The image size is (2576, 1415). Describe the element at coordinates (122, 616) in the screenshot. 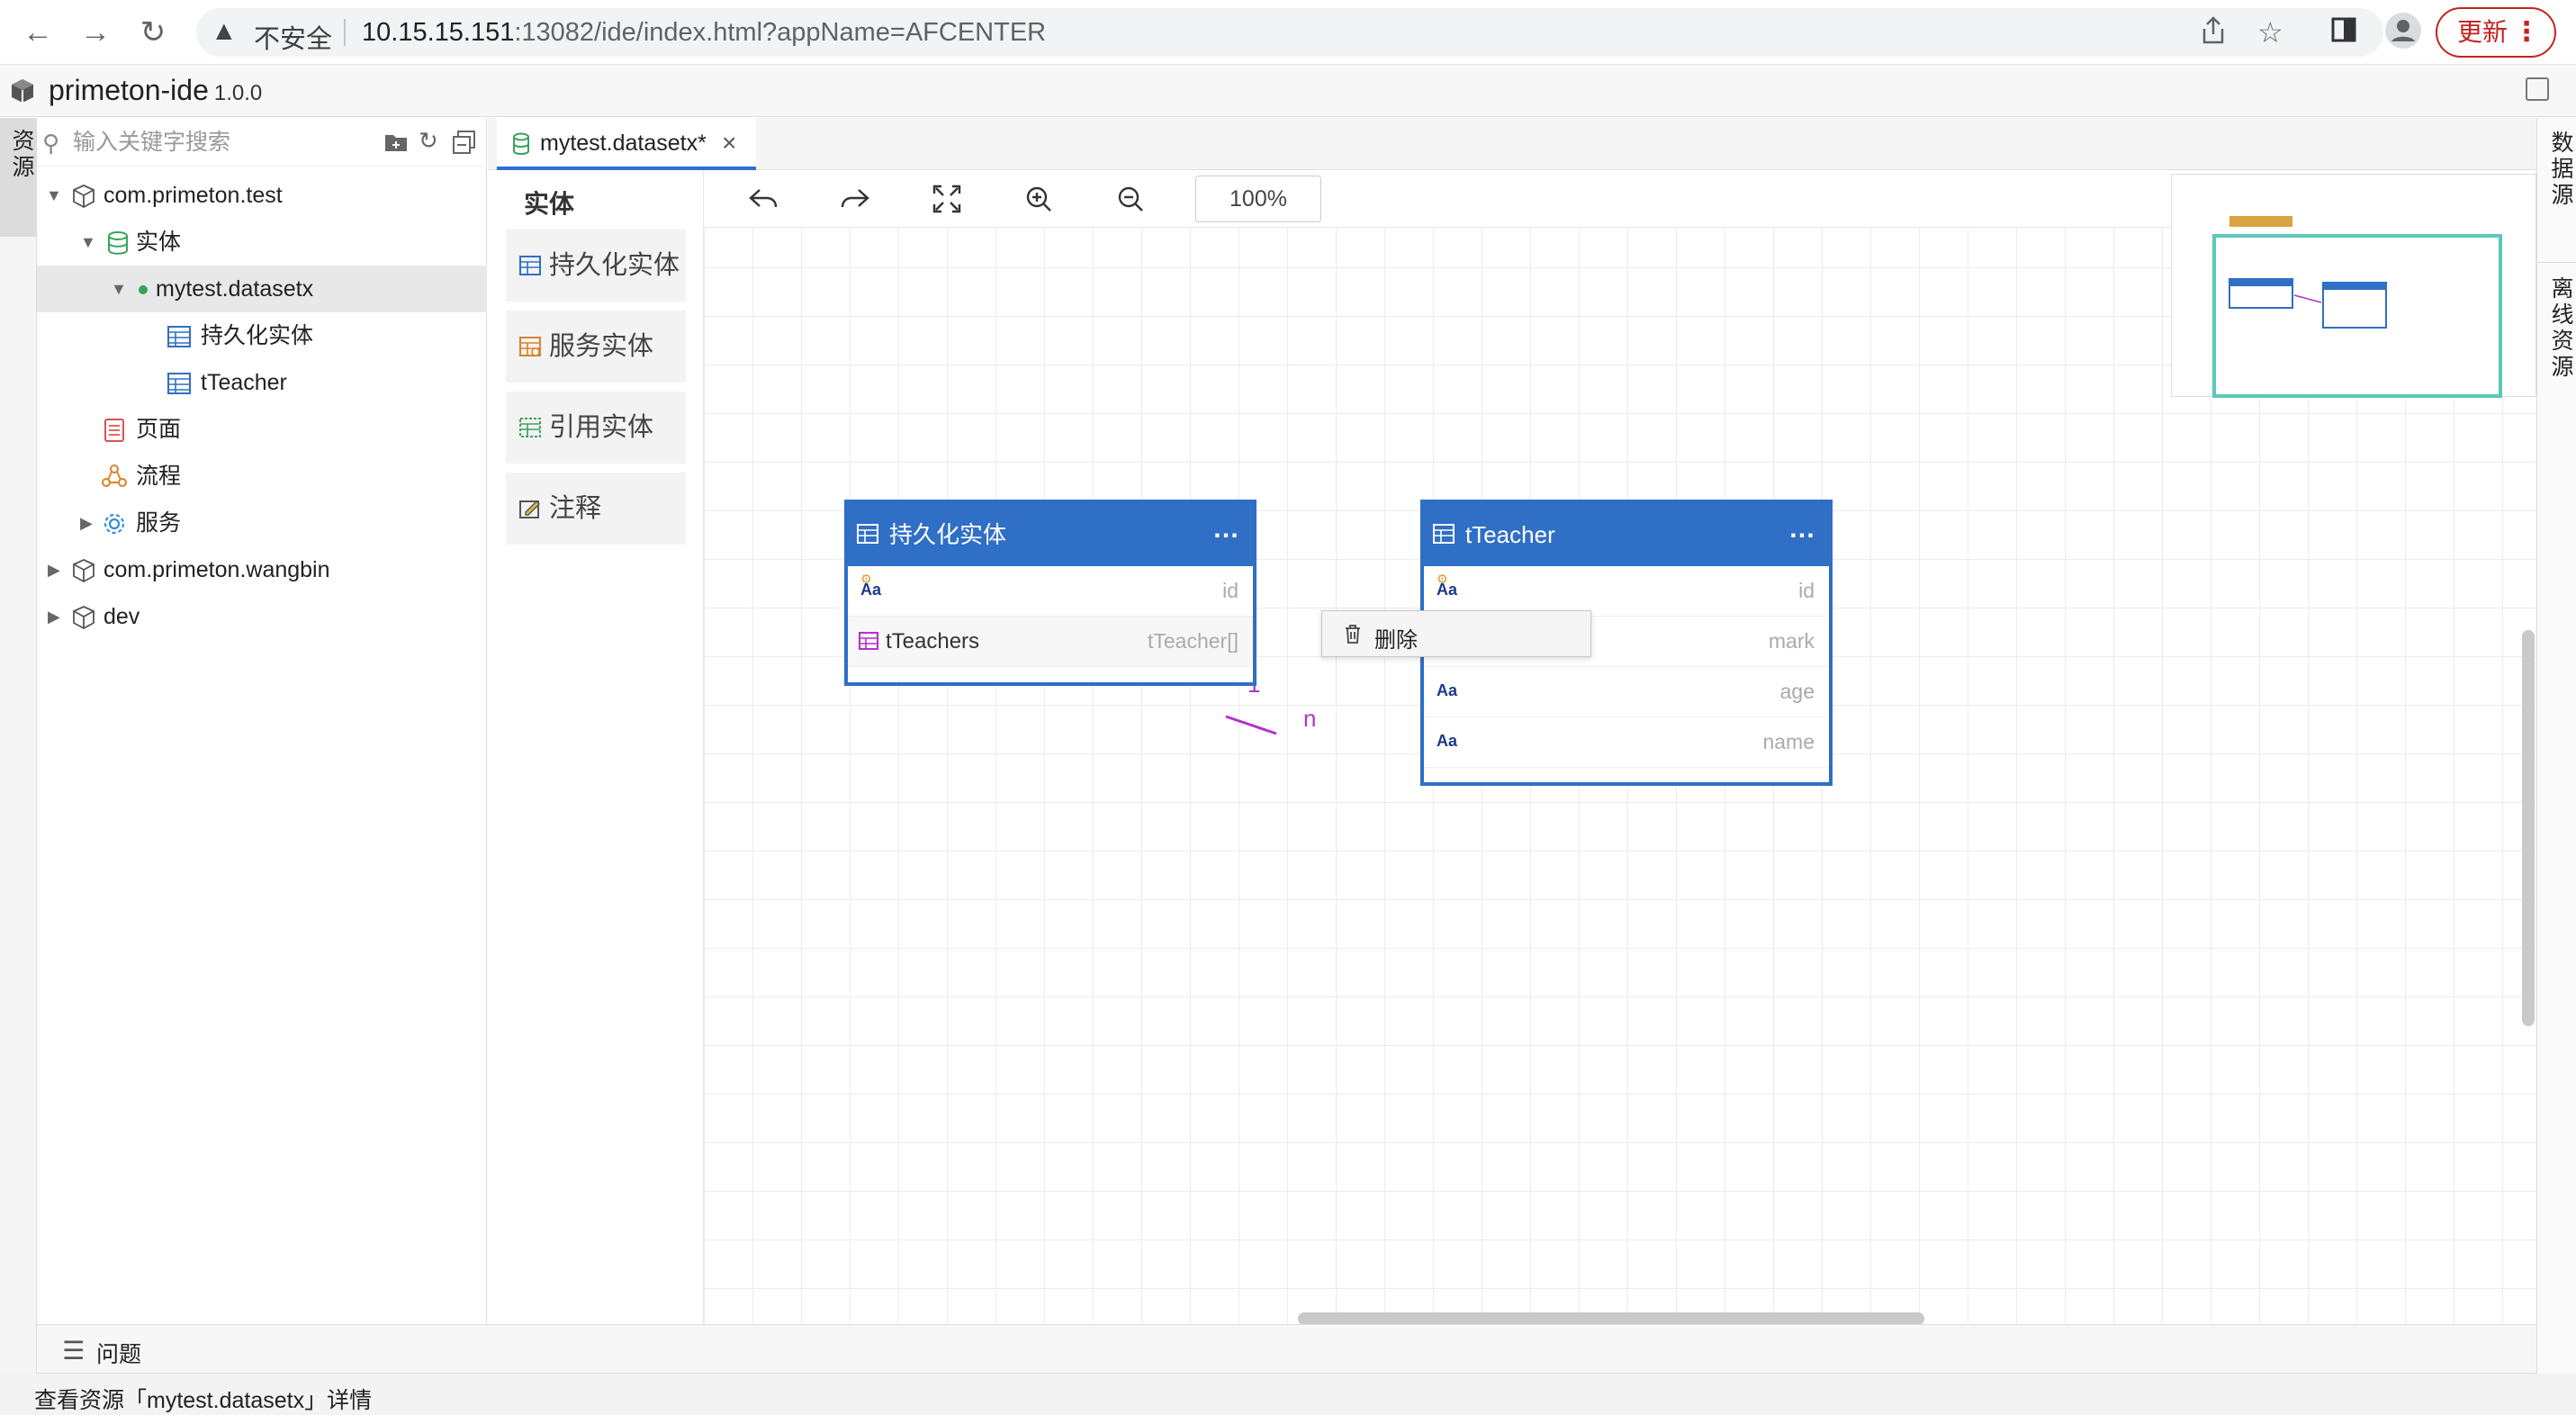

I see `tree-item-label: dev` at that location.